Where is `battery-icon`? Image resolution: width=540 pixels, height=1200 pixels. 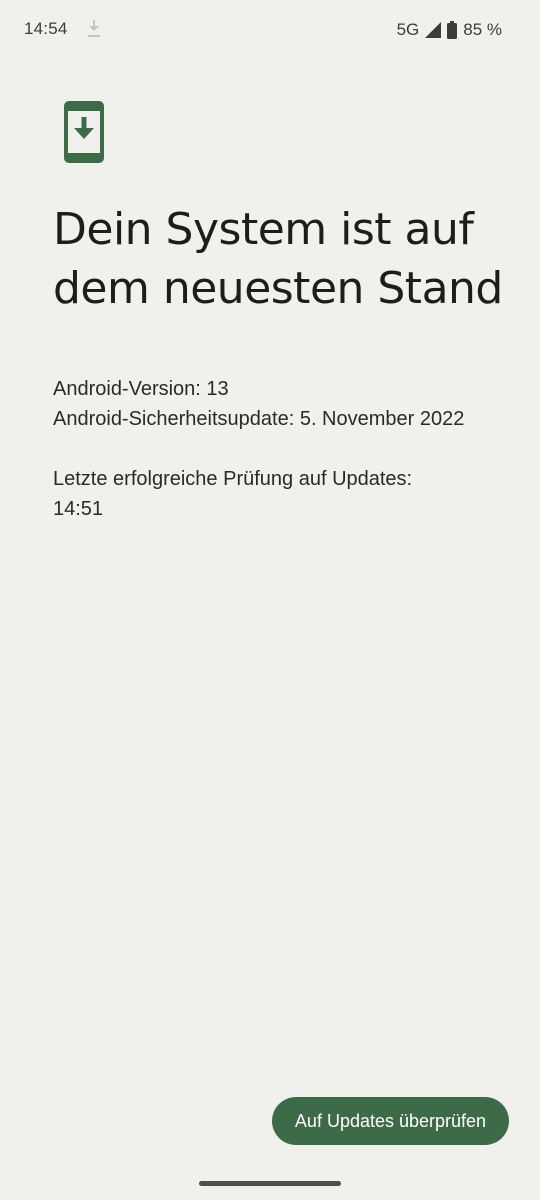 battery-icon is located at coordinates (452, 30).